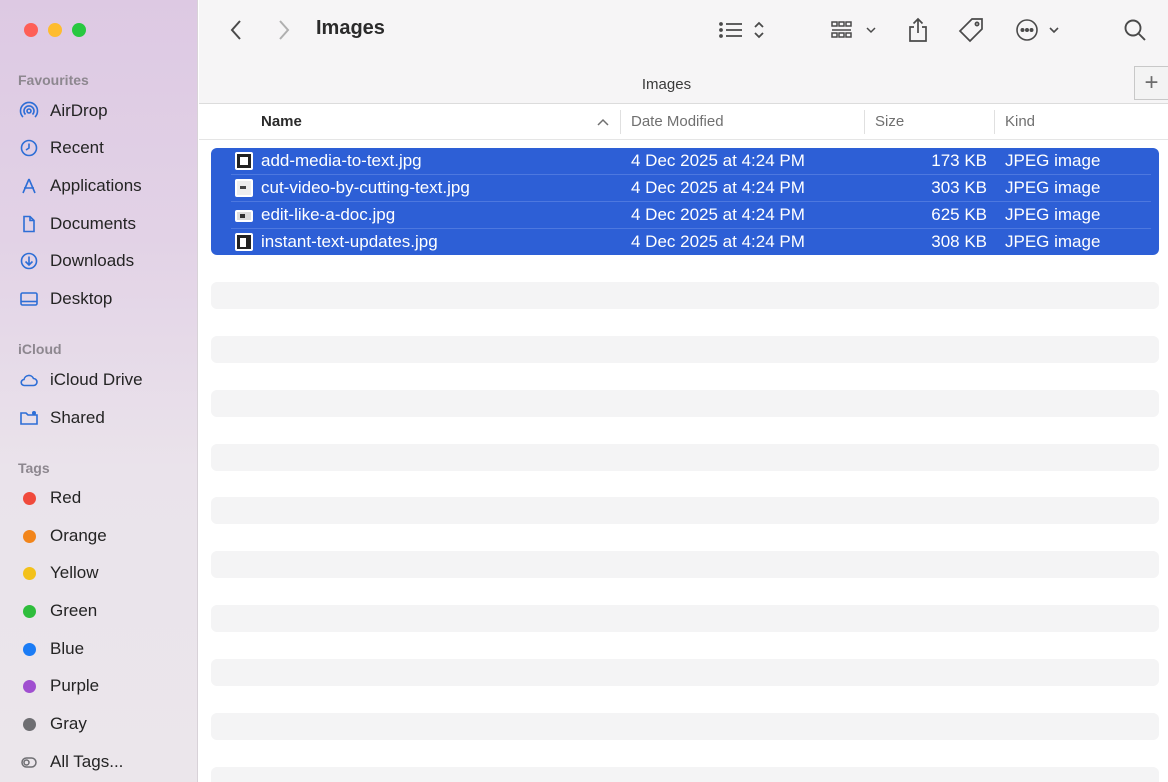 Image resolution: width=1168 pixels, height=782 pixels. What do you see at coordinates (29, 224) in the screenshot?
I see `document-icon` at bounding box center [29, 224].